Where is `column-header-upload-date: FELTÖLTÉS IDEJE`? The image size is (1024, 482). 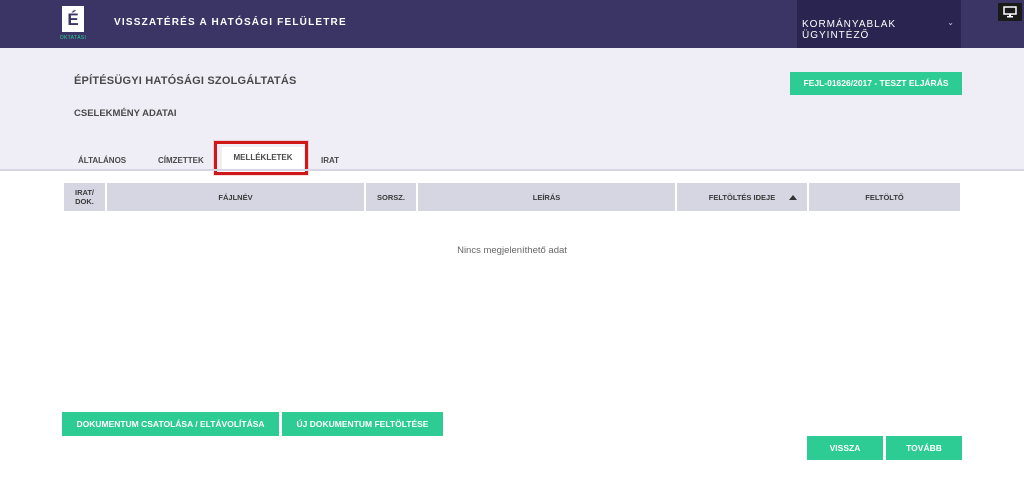 column-header-upload-date: FELTÖLTÉS IDEJE is located at coordinates (742, 197).